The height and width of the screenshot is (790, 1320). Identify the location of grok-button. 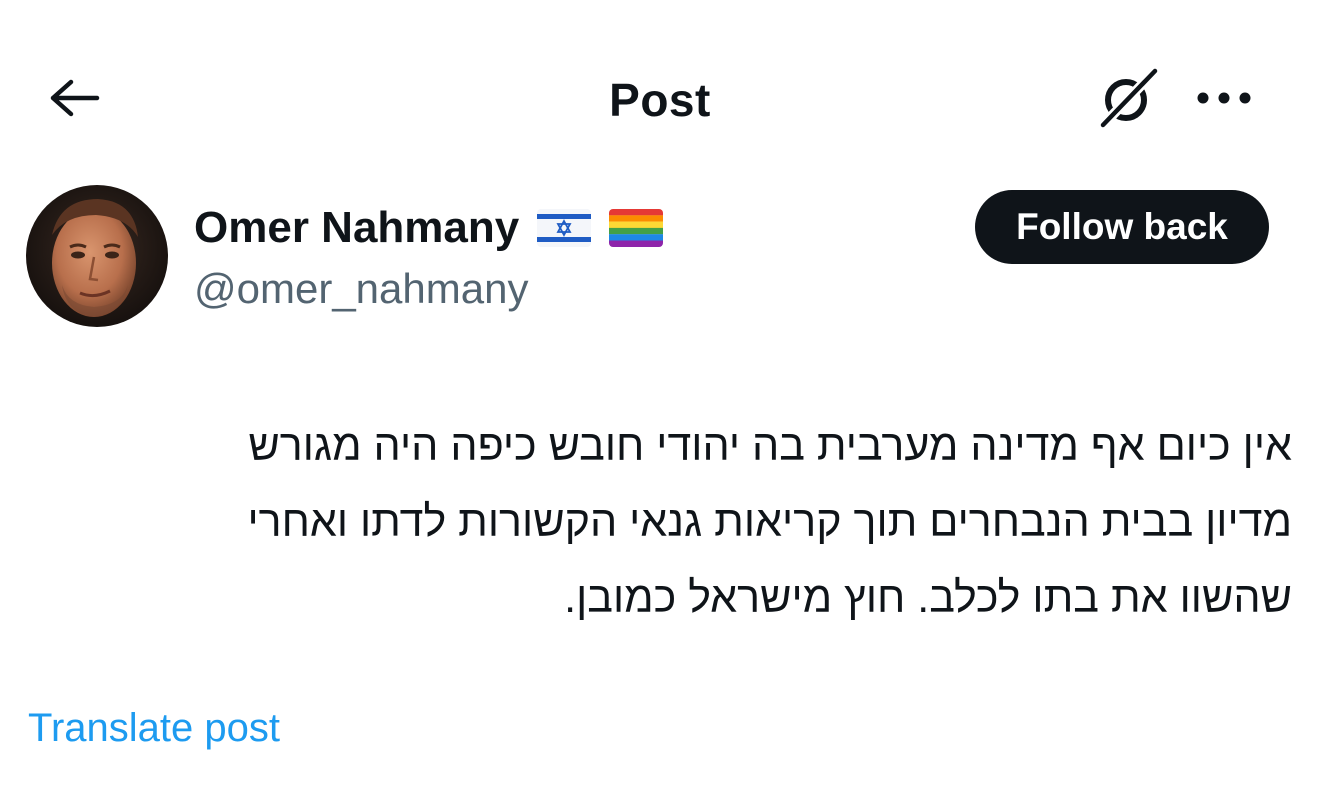
(1128, 100).